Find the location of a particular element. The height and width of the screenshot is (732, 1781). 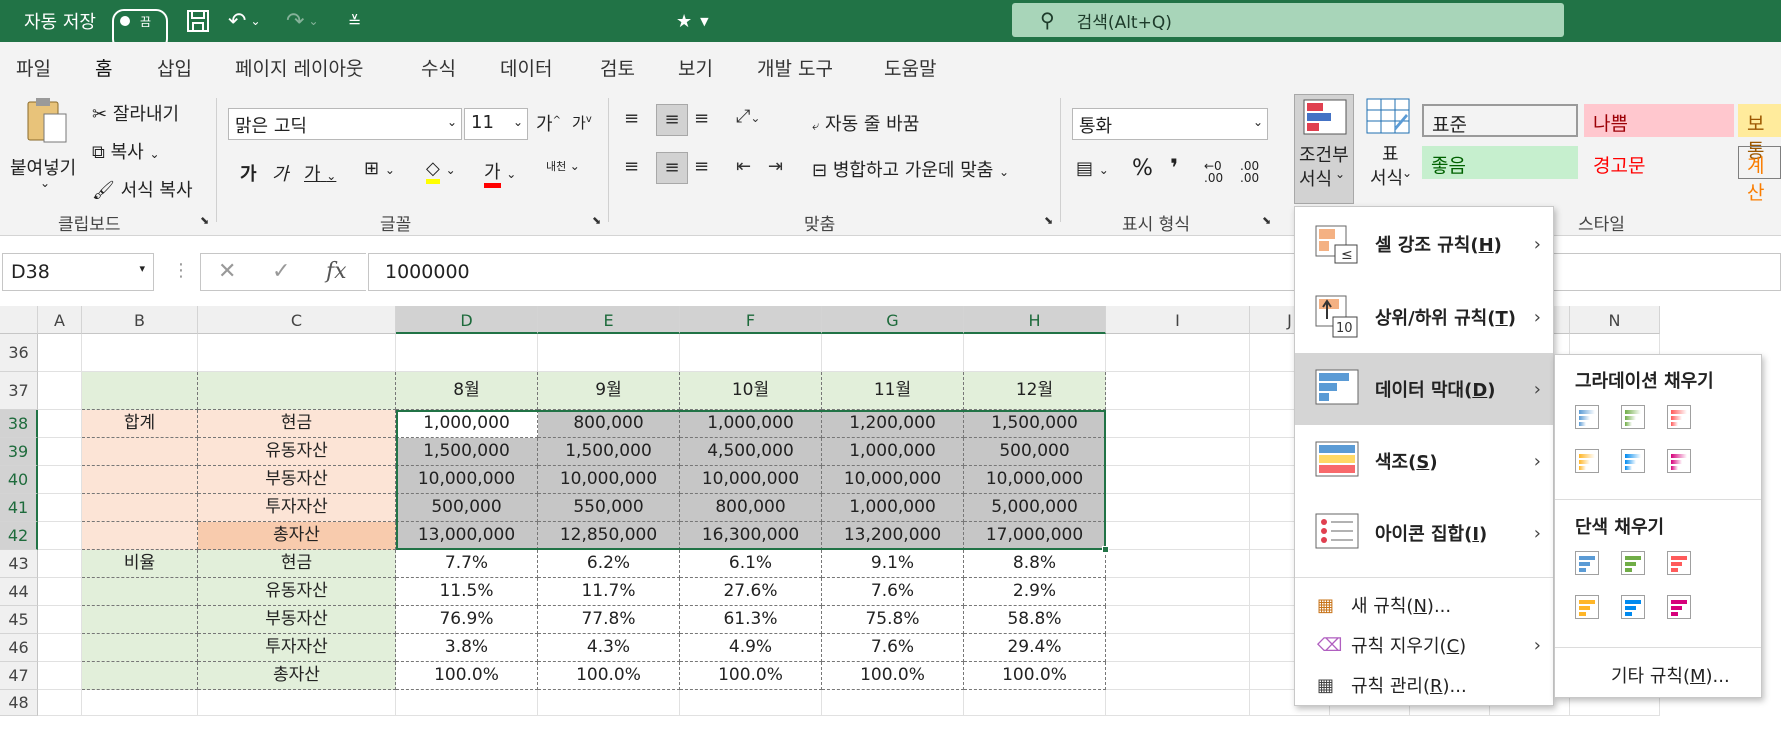

column-header-n: N is located at coordinates (1615, 320).